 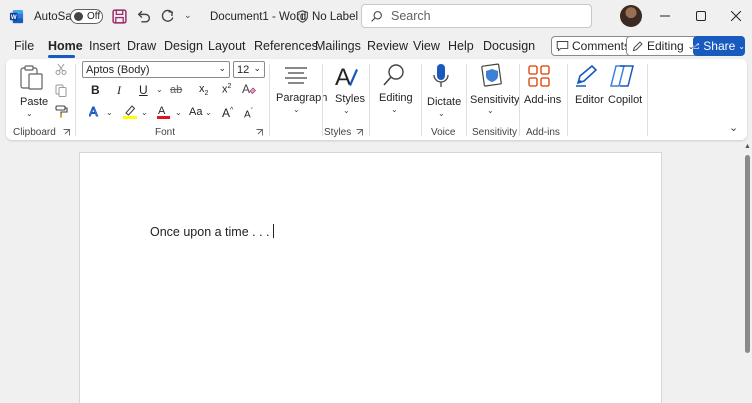 I want to click on dialog-launcher-icon, so click(x=66, y=132).